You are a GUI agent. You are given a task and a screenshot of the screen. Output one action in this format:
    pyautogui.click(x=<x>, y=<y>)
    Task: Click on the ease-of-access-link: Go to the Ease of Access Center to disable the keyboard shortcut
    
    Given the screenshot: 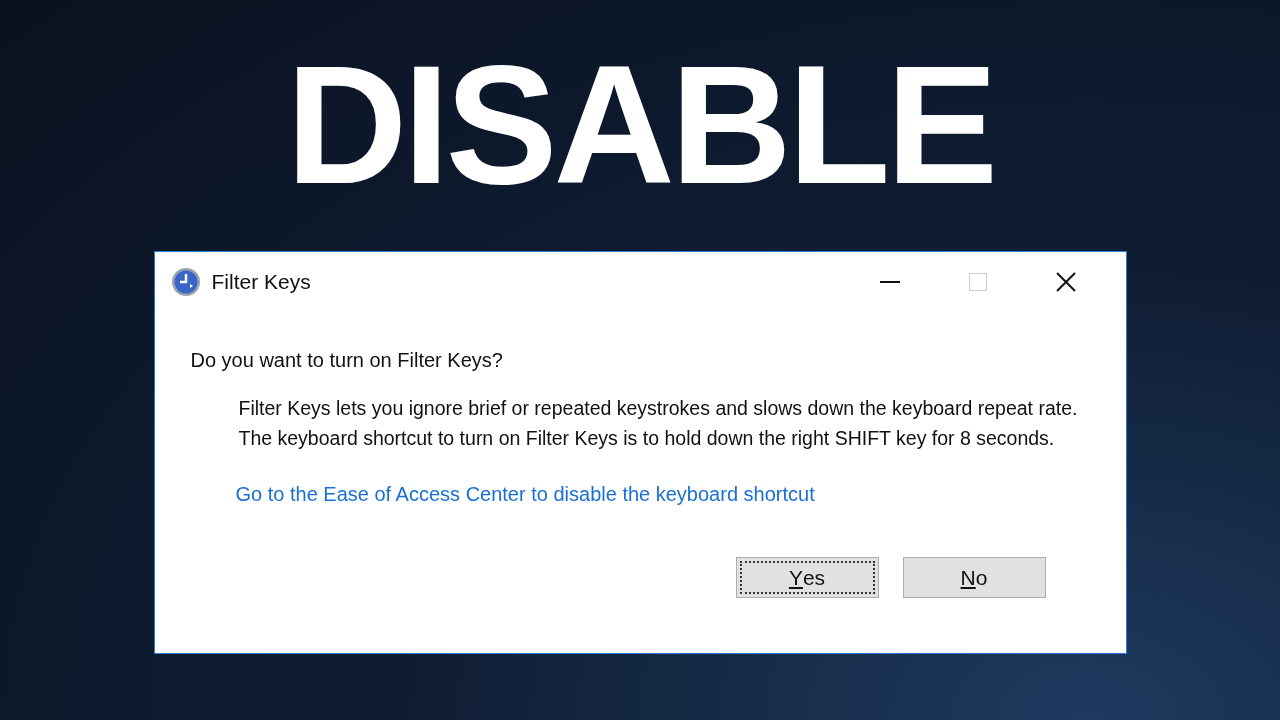 What is the action you would take?
    pyautogui.click(x=525, y=494)
    